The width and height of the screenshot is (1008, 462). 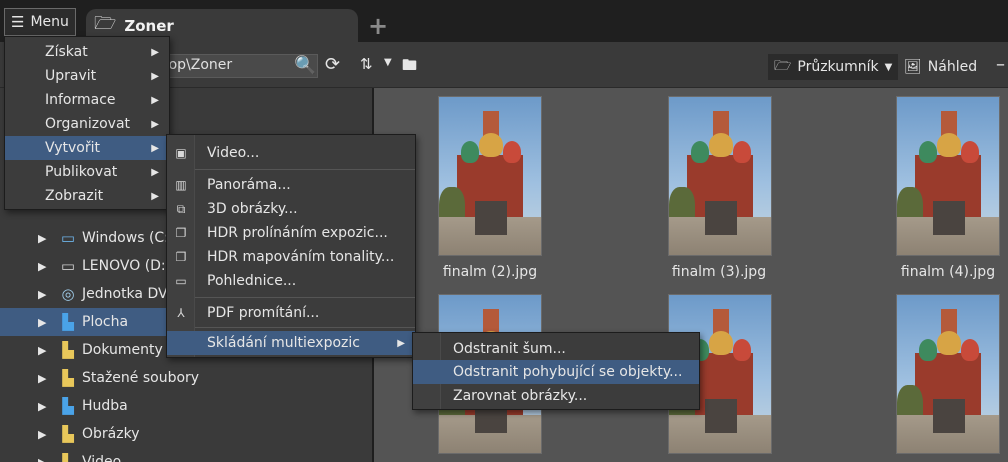 I want to click on menu-item-label: Skládání multiexpozic, so click(x=283, y=343).